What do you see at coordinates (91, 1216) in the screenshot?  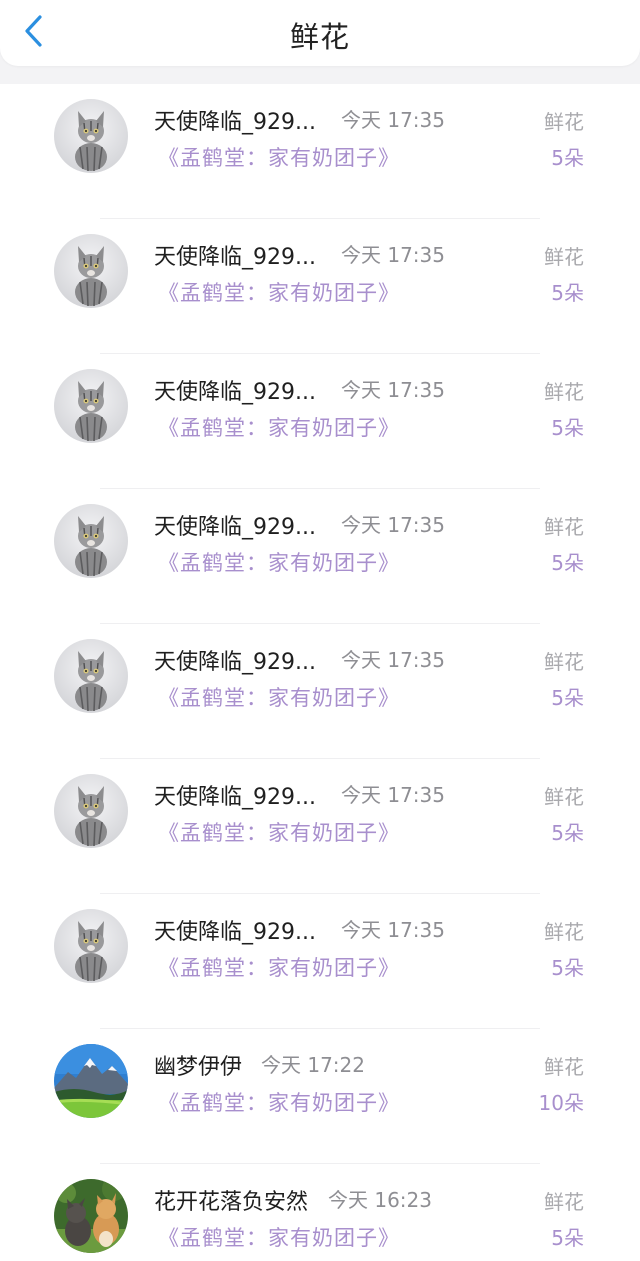 I see `cats-avatar` at bounding box center [91, 1216].